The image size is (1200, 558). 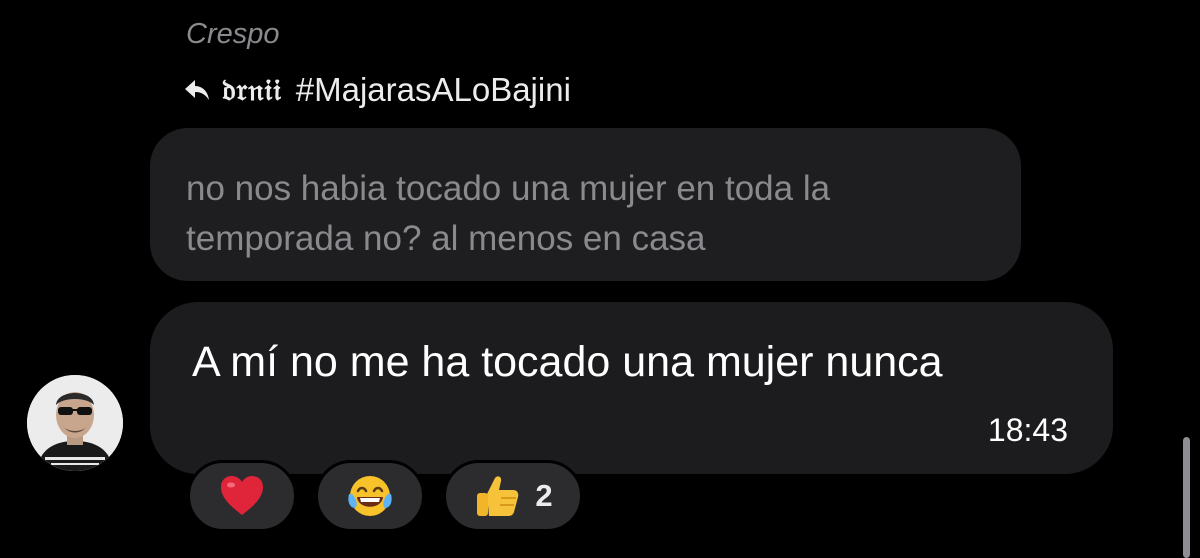 What do you see at coordinates (1027, 430) in the screenshot?
I see `message-timestamp: 18:43` at bounding box center [1027, 430].